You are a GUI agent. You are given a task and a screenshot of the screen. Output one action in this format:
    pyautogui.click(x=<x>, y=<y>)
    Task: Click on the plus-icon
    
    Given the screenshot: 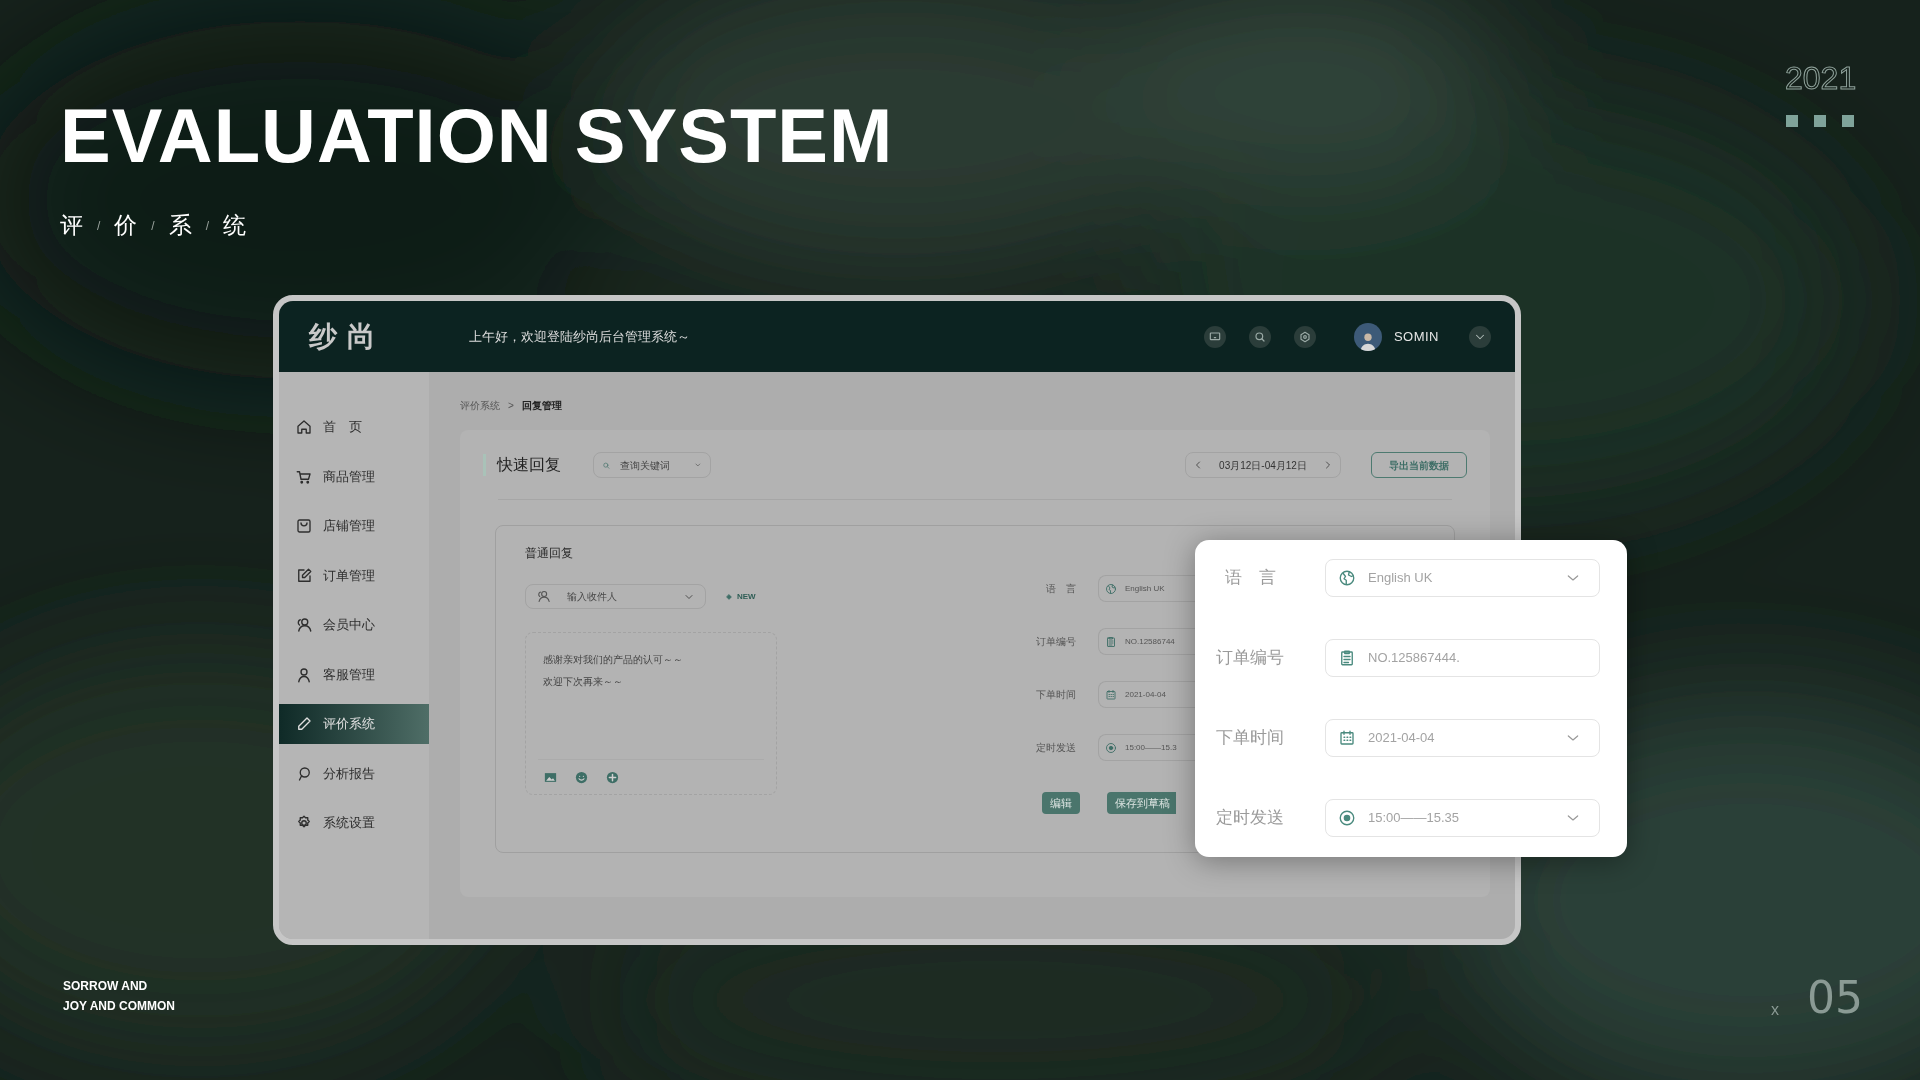 What is the action you would take?
    pyautogui.click(x=612, y=777)
    